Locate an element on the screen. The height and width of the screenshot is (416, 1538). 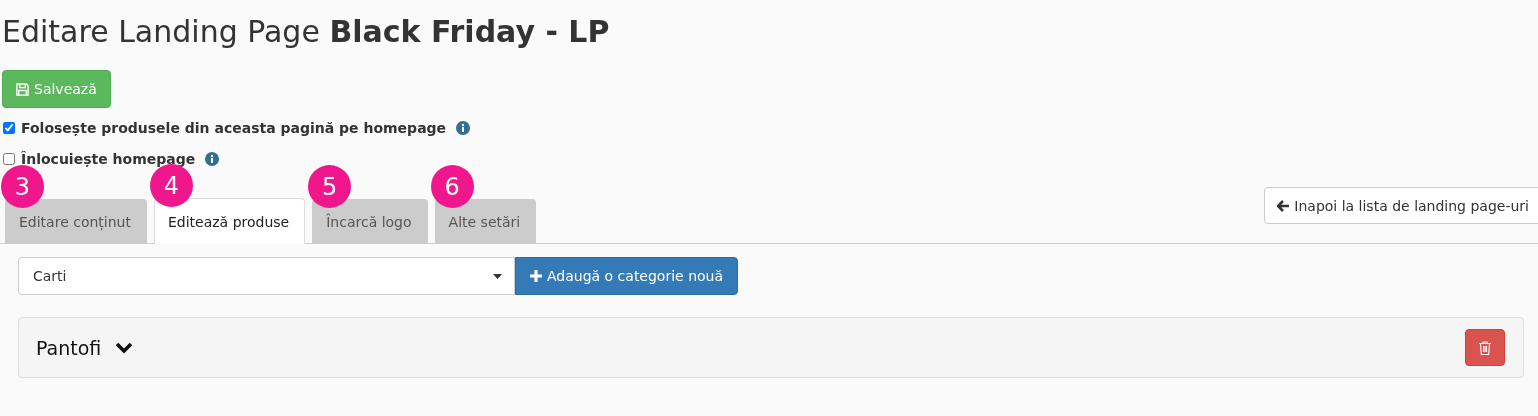
option-label: Folosește produsele din aceasta pagină pe homepage is located at coordinates (234, 127).